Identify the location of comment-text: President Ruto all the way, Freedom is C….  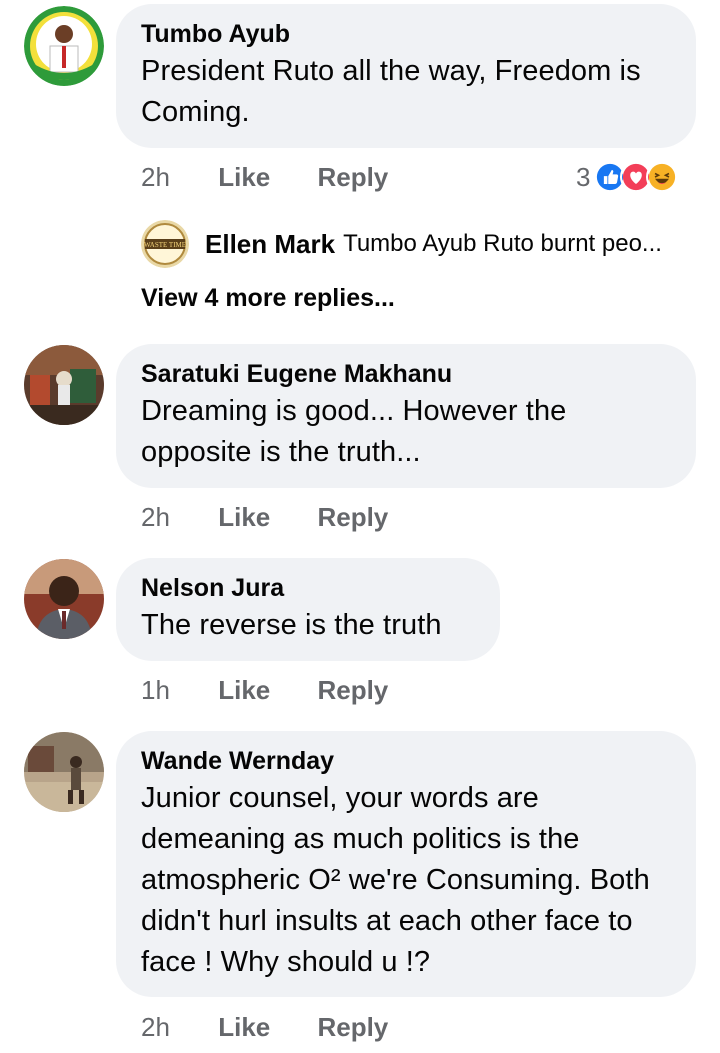
(391, 91).